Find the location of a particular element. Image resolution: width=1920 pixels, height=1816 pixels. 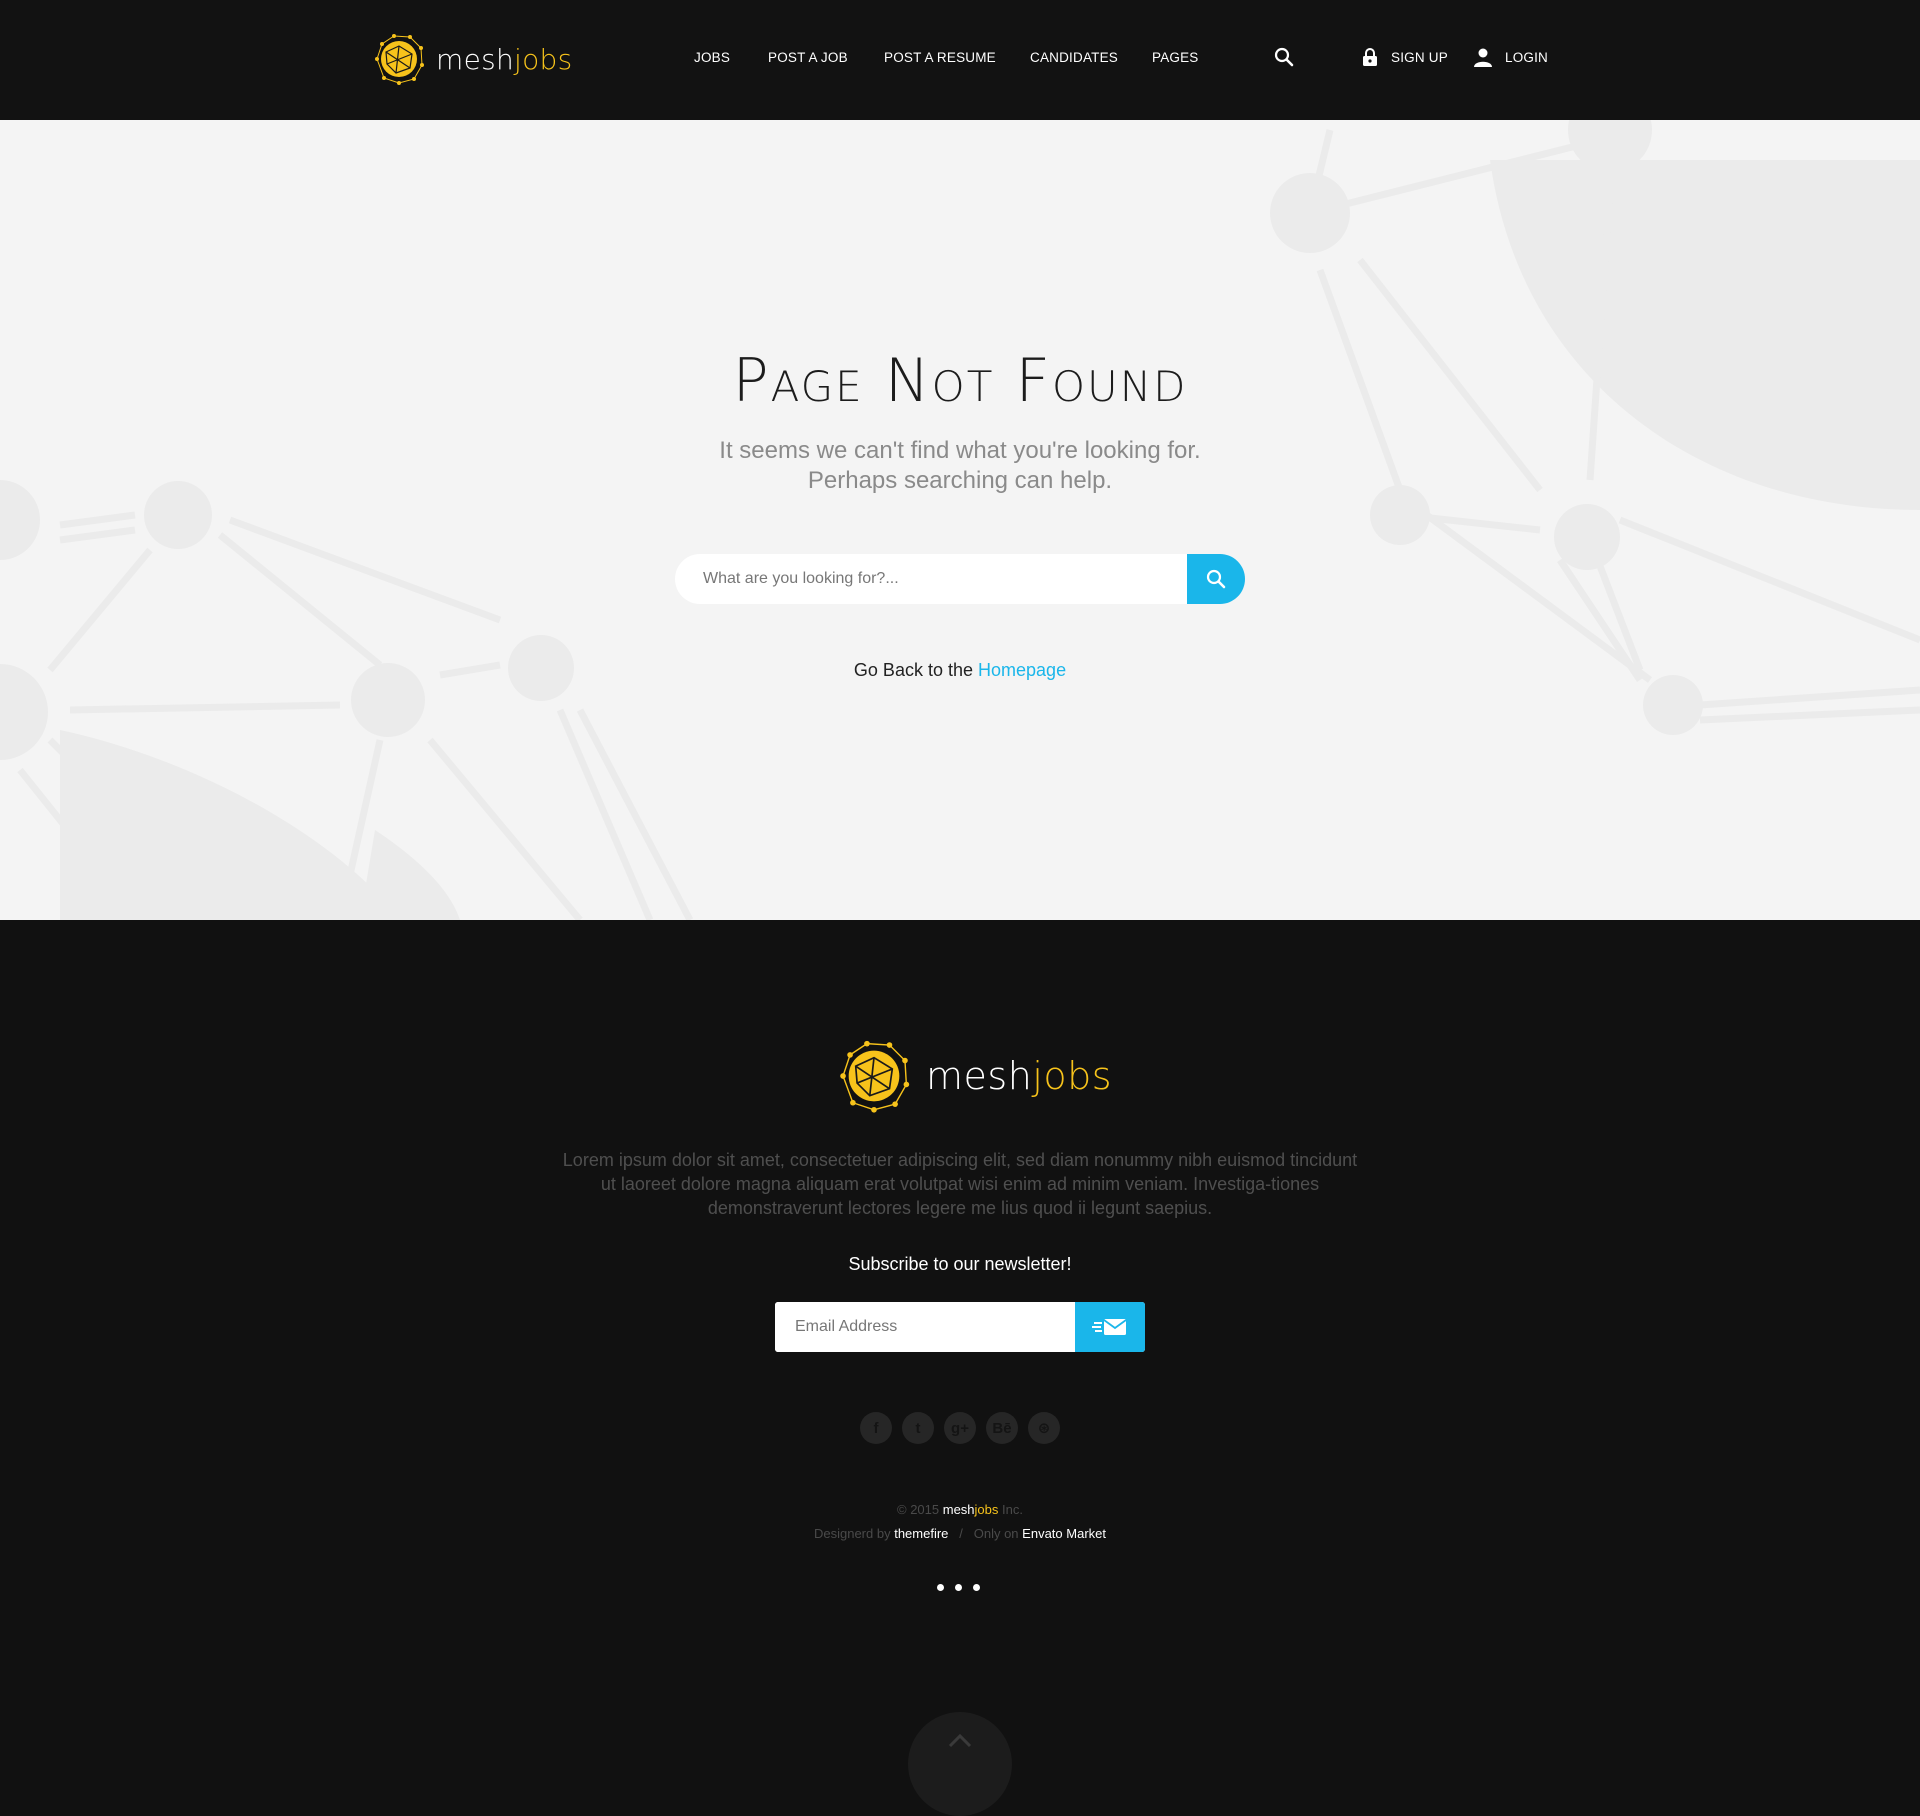

back-to-top-button is located at coordinates (960, 1764).